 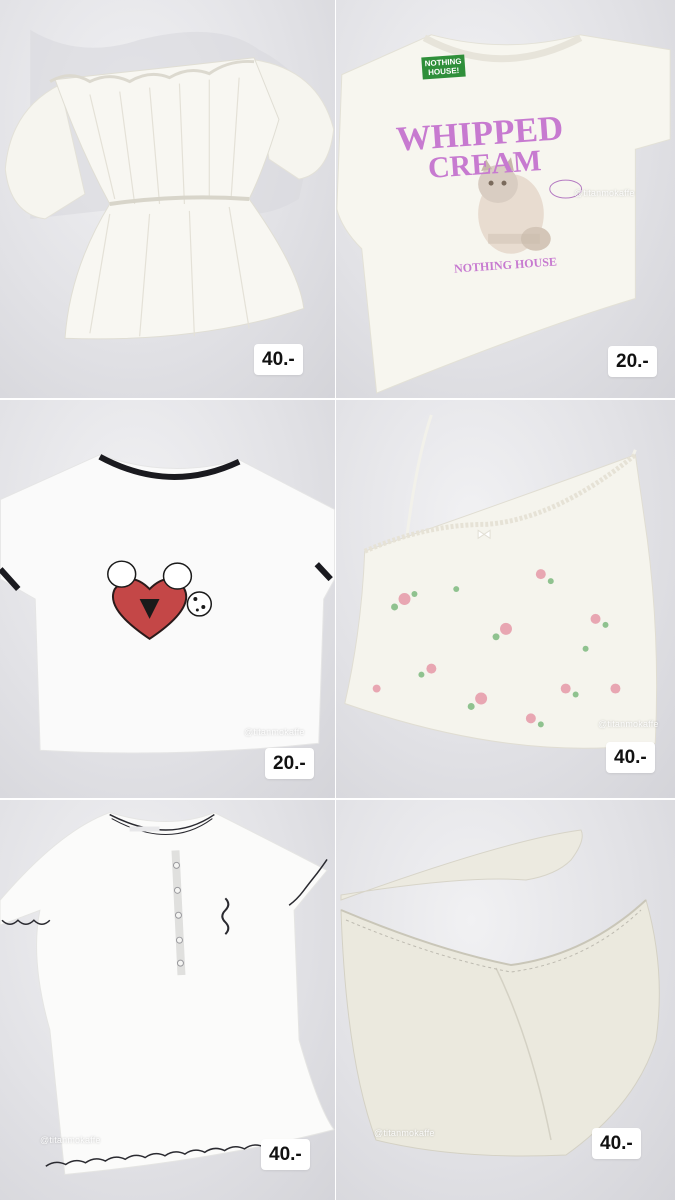 I want to click on whipped-cream-tee-photo, so click(x=503, y=214).